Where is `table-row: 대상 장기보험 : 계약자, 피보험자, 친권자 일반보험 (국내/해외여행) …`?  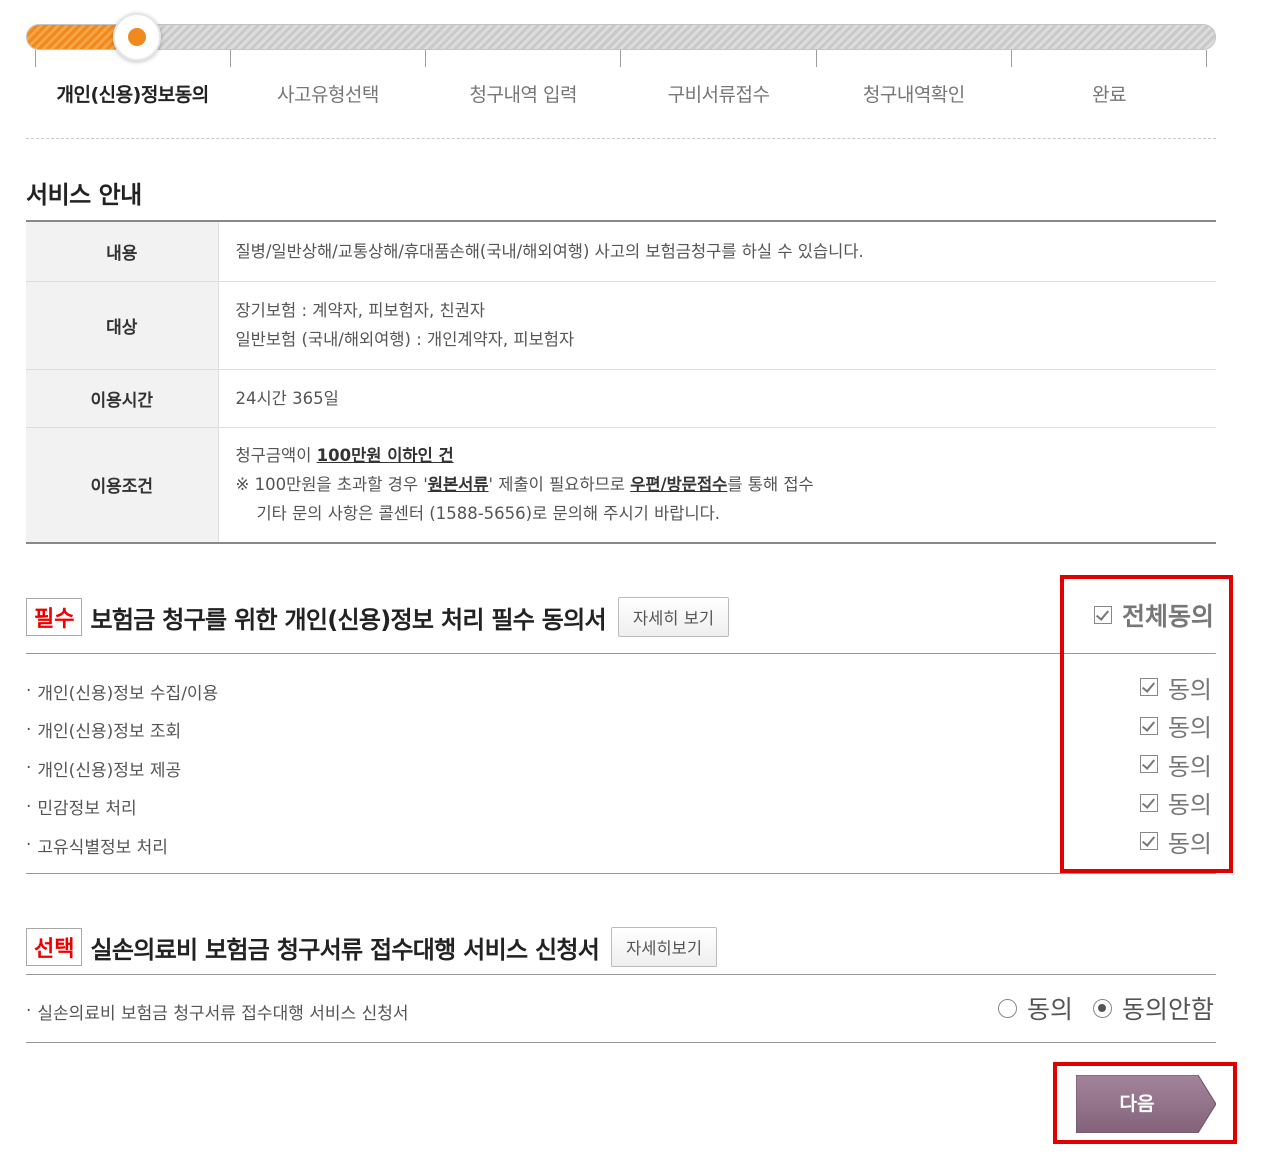
table-row: 대상 장기보험 : 계약자, 피보험자, 친권자 일반보험 (국내/해외여행) … is located at coordinates (621, 325).